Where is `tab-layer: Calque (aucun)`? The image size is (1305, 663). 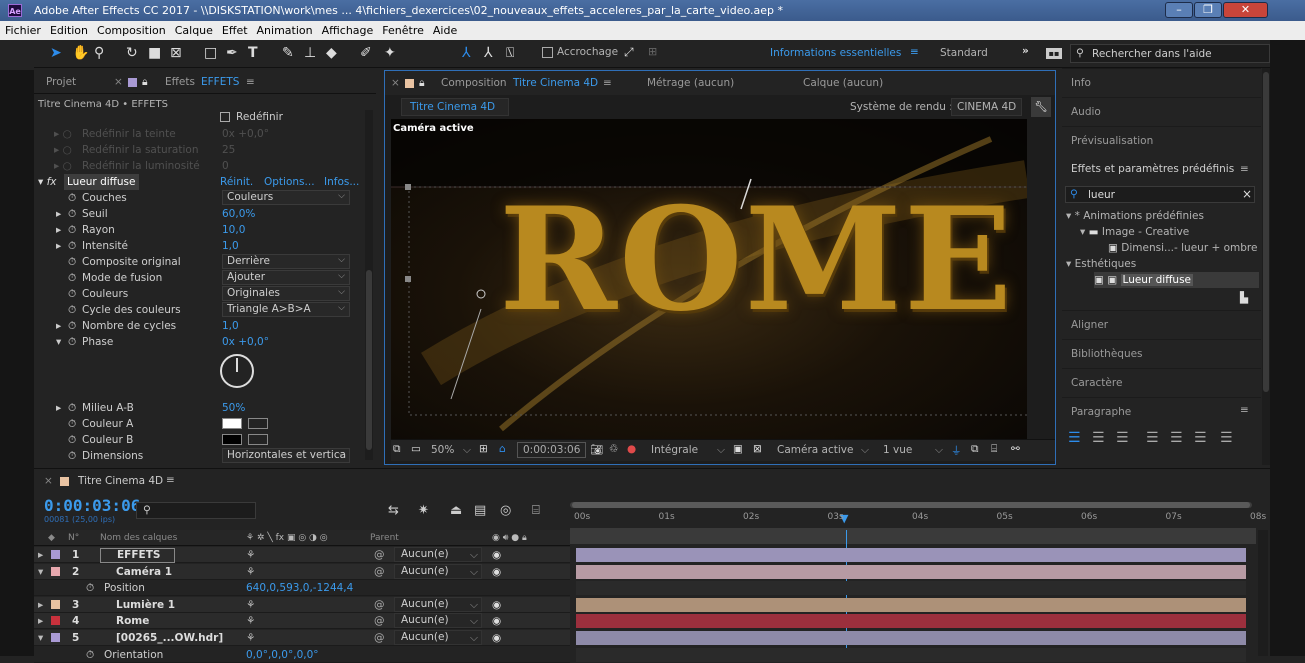 tab-layer: Calque (aucun) is located at coordinates (843, 83).